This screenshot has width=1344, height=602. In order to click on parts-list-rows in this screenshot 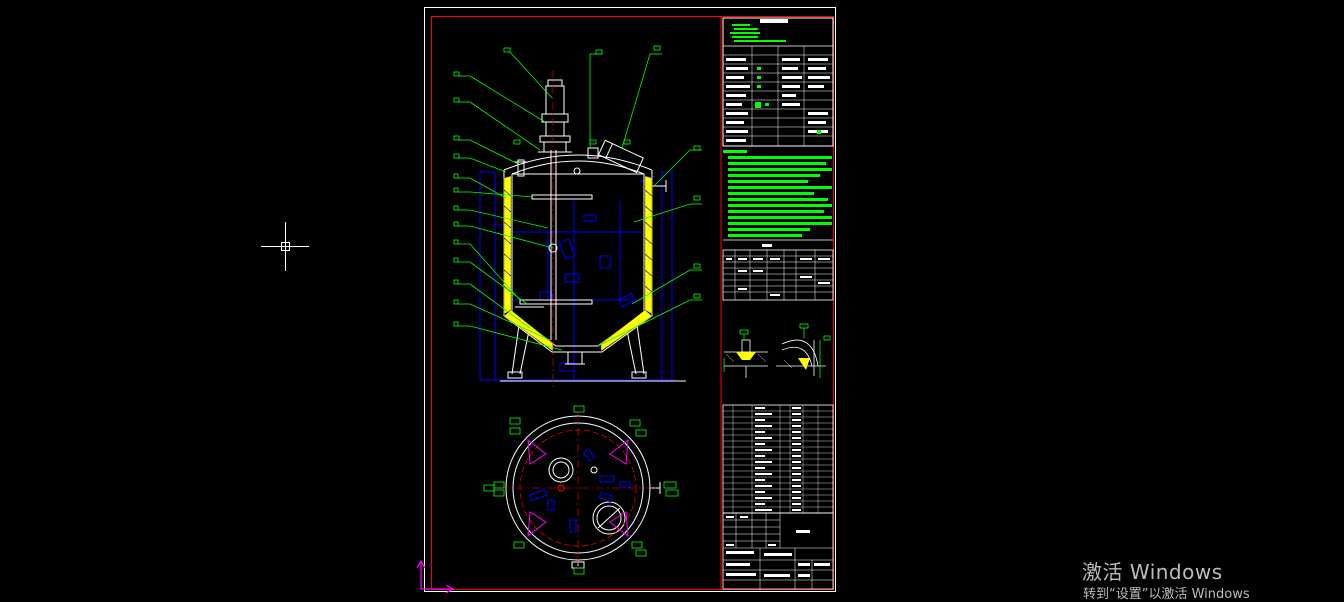, I will do `click(778, 460)`.